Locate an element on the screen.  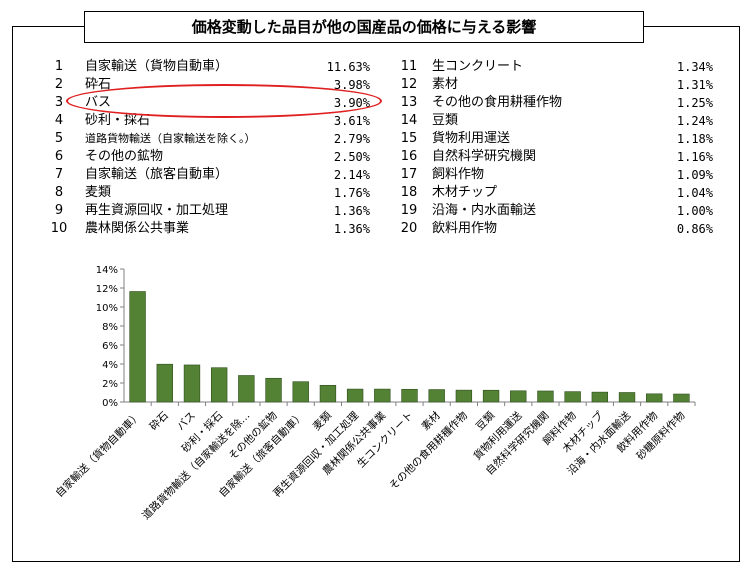
y-tick-label: 4% is located at coordinates (110, 365).